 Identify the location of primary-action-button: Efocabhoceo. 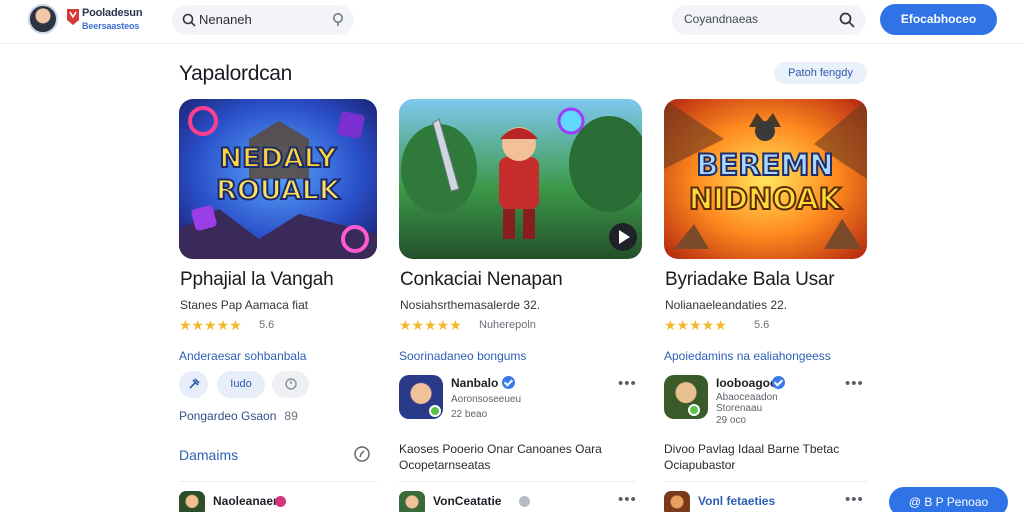
(938, 19).